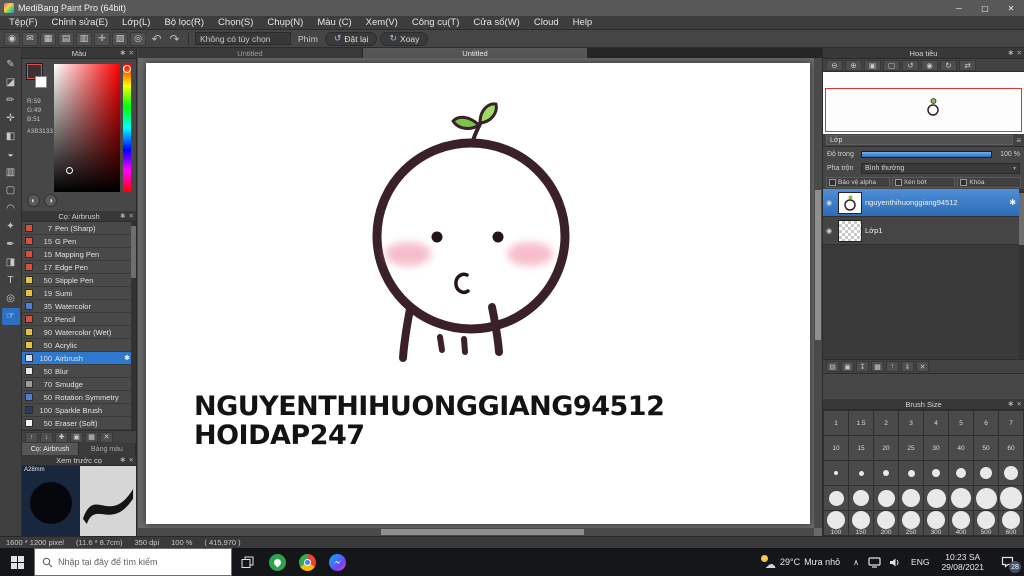 The height and width of the screenshot is (576, 1024). Describe the element at coordinates (836, 448) in the screenshot. I see `brush-size-preset: 10` at that location.